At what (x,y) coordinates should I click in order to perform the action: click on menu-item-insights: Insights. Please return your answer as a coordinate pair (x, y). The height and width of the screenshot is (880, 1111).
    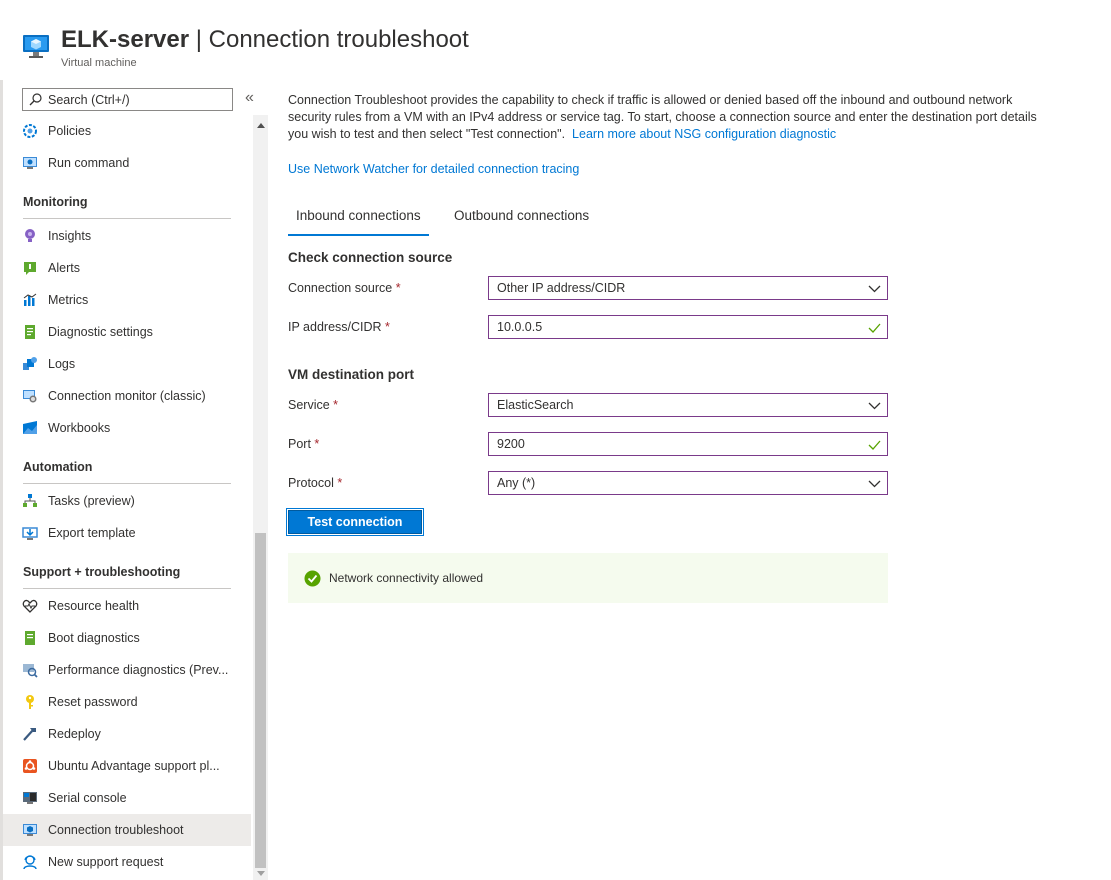
    Looking at the image, I should click on (127, 236).